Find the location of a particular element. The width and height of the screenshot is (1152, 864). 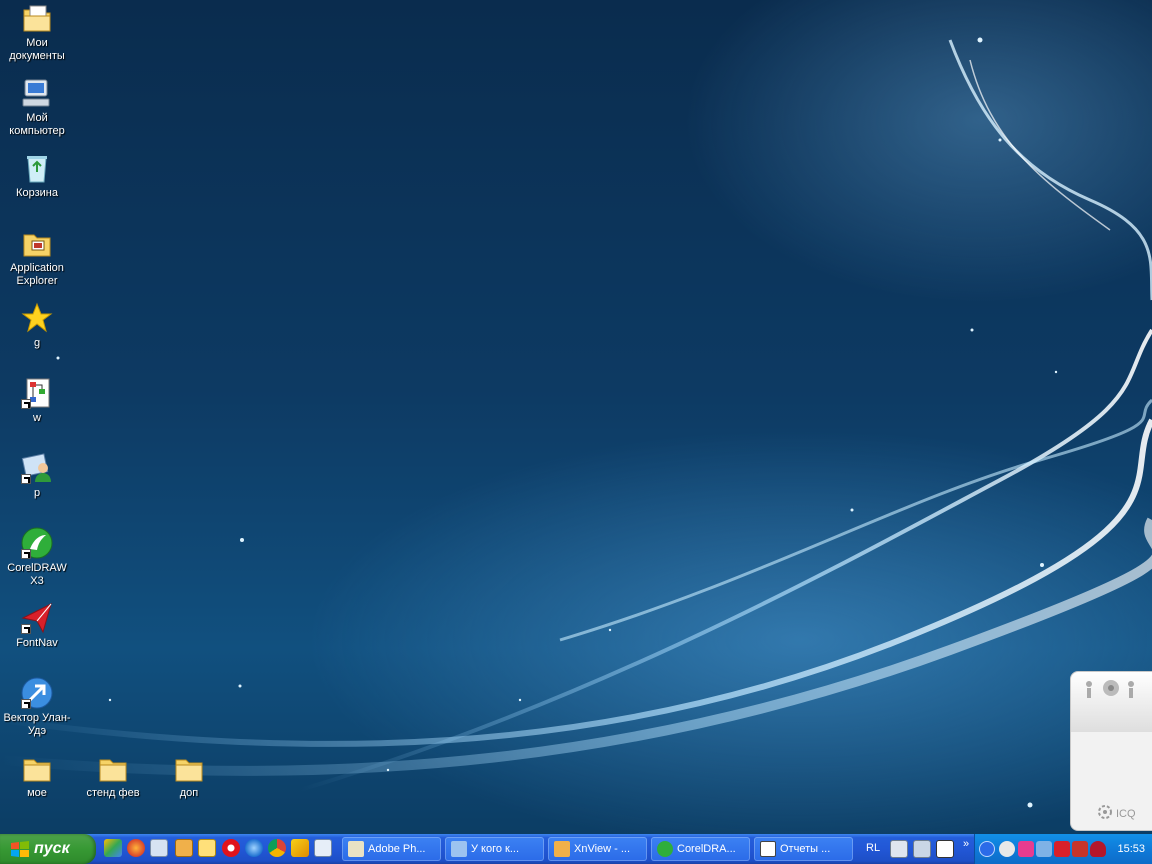

start-label: пуск is located at coordinates (52, 848).